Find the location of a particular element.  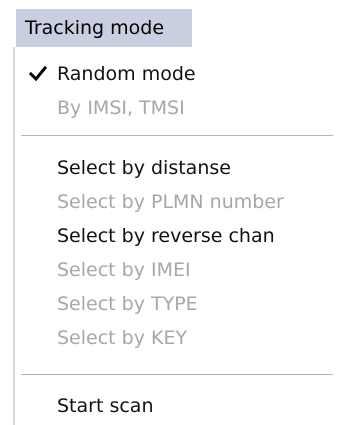

menu-item-random-mode: Random mode is located at coordinates (174, 74).